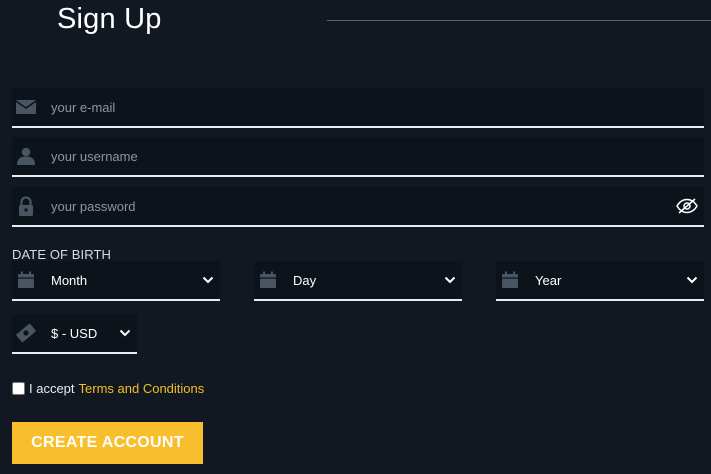 Image resolution: width=711 pixels, height=474 pixels. I want to click on password-field-wrapper, so click(358, 207).